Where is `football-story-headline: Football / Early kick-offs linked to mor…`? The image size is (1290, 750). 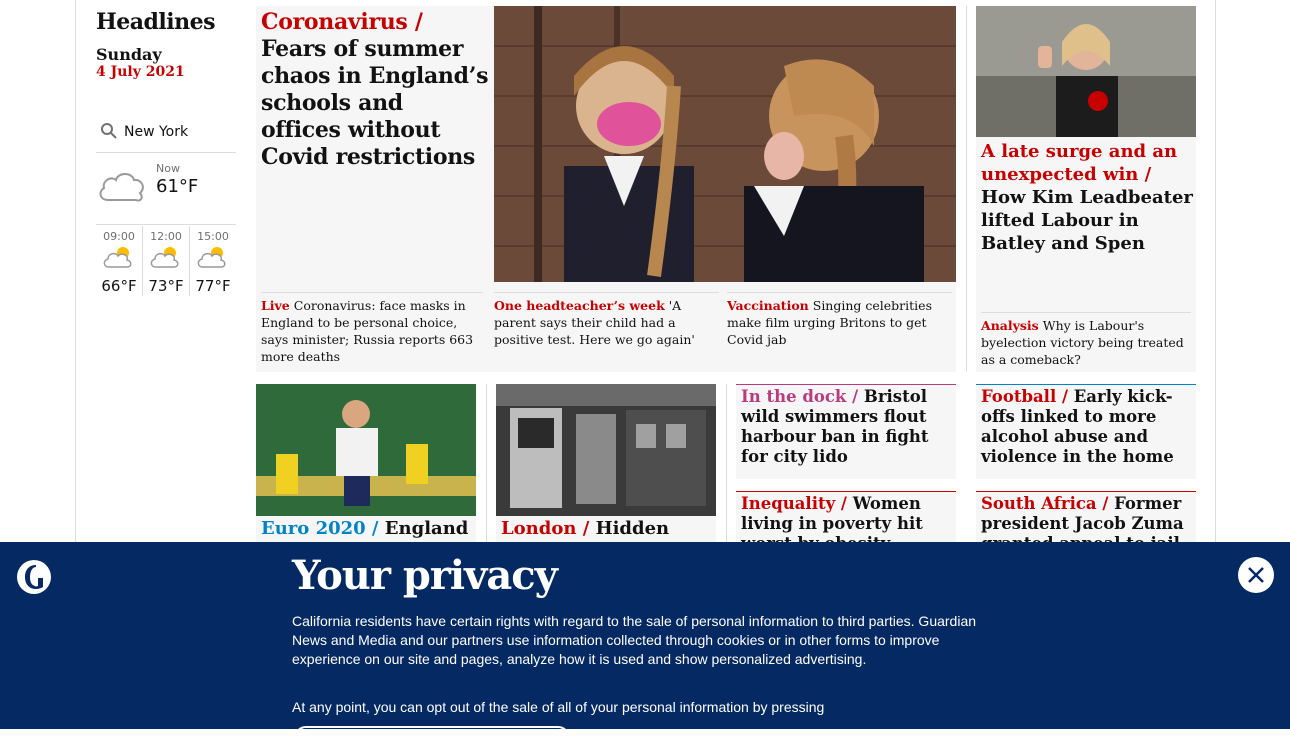 football-story-headline: Football / Early kick-offs linked to mor… is located at coordinates (1086, 429).